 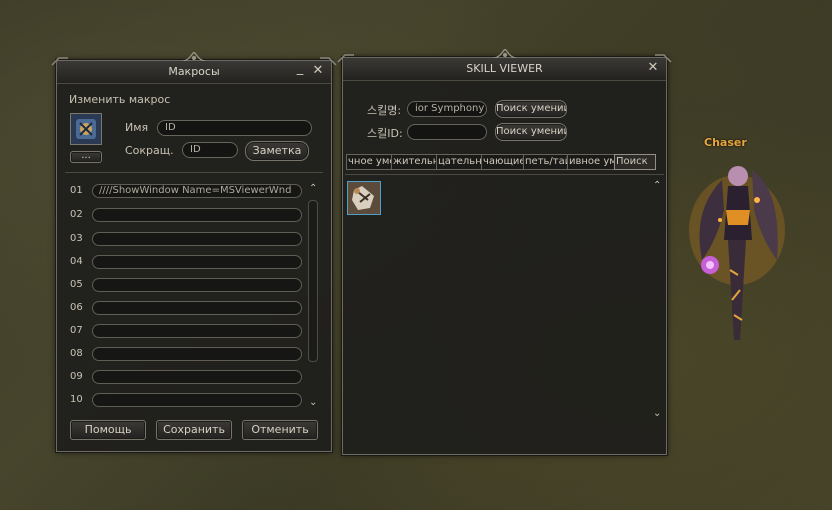 What do you see at coordinates (197, 191) in the screenshot?
I see `macro-line-input: ////ShowWindow Name=MSViewerWnd` at bounding box center [197, 191].